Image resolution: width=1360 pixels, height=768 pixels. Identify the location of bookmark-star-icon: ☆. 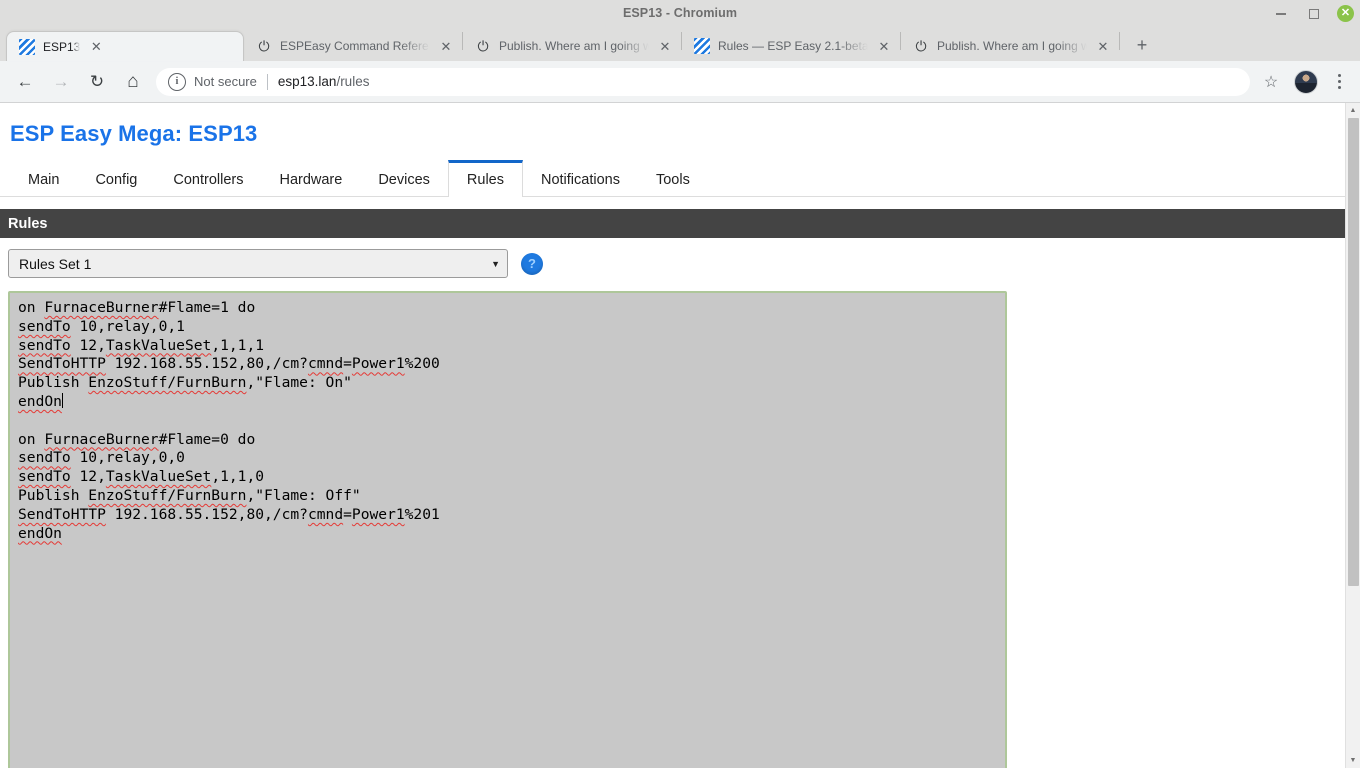
(1271, 82).